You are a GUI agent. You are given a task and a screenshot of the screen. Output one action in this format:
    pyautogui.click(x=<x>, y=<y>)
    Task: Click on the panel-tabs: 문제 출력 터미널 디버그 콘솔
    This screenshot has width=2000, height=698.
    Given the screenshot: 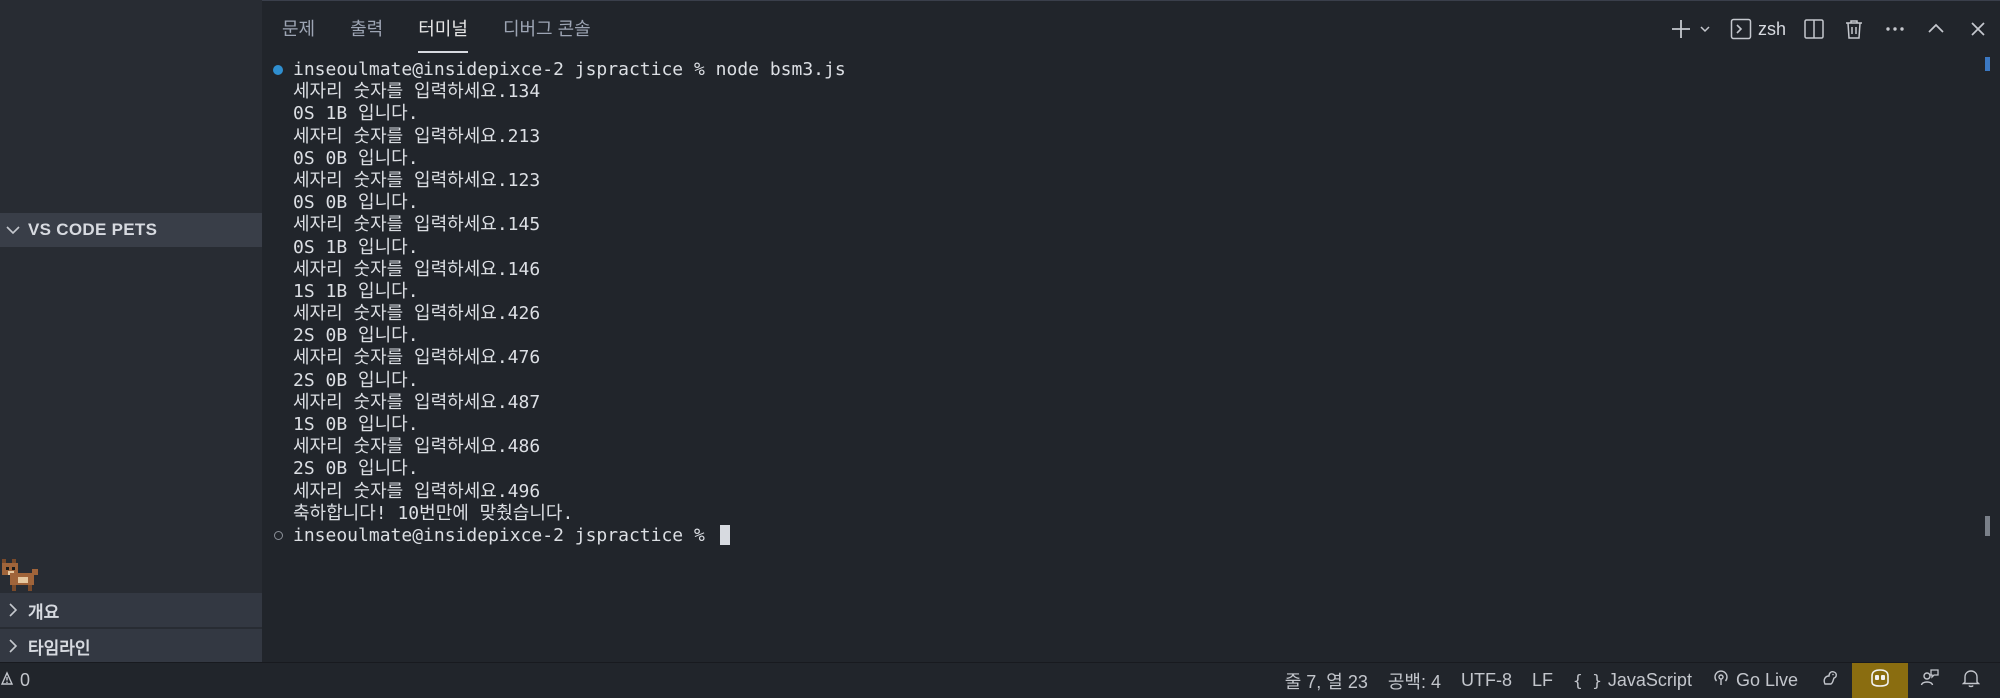 What is the action you would take?
    pyautogui.click(x=434, y=27)
    